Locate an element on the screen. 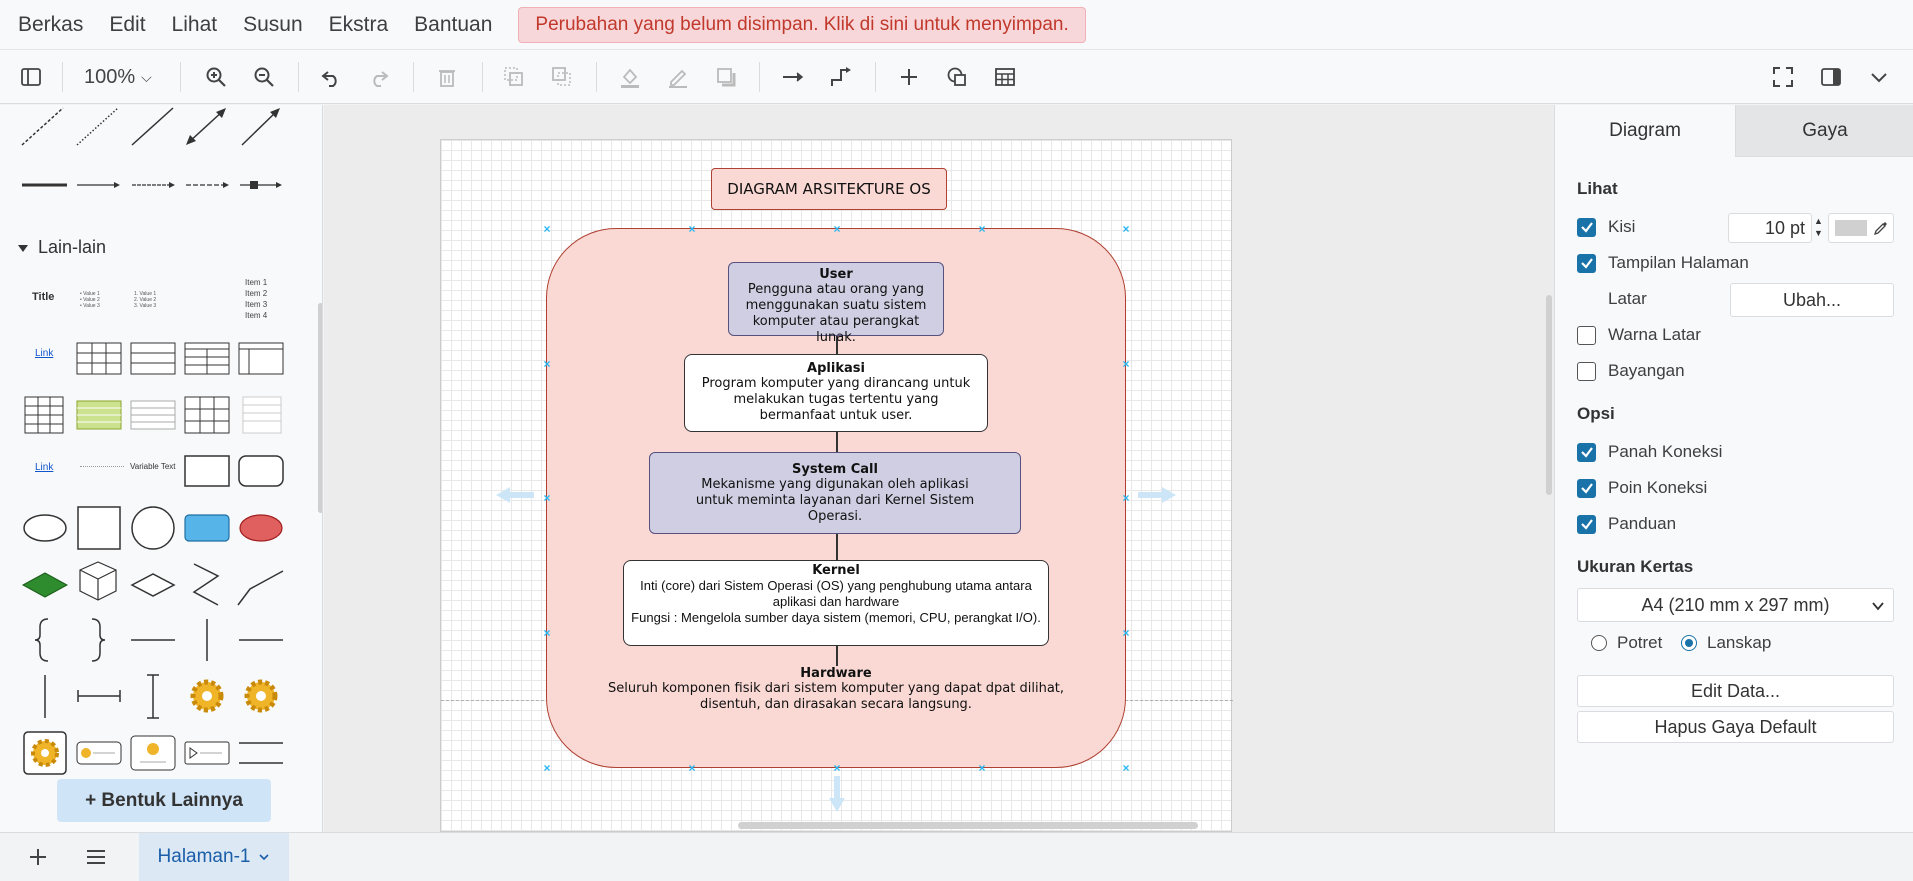 The width and height of the screenshot is (1913, 881). clone-arrow-right-icon is located at coordinates (1156, 495).